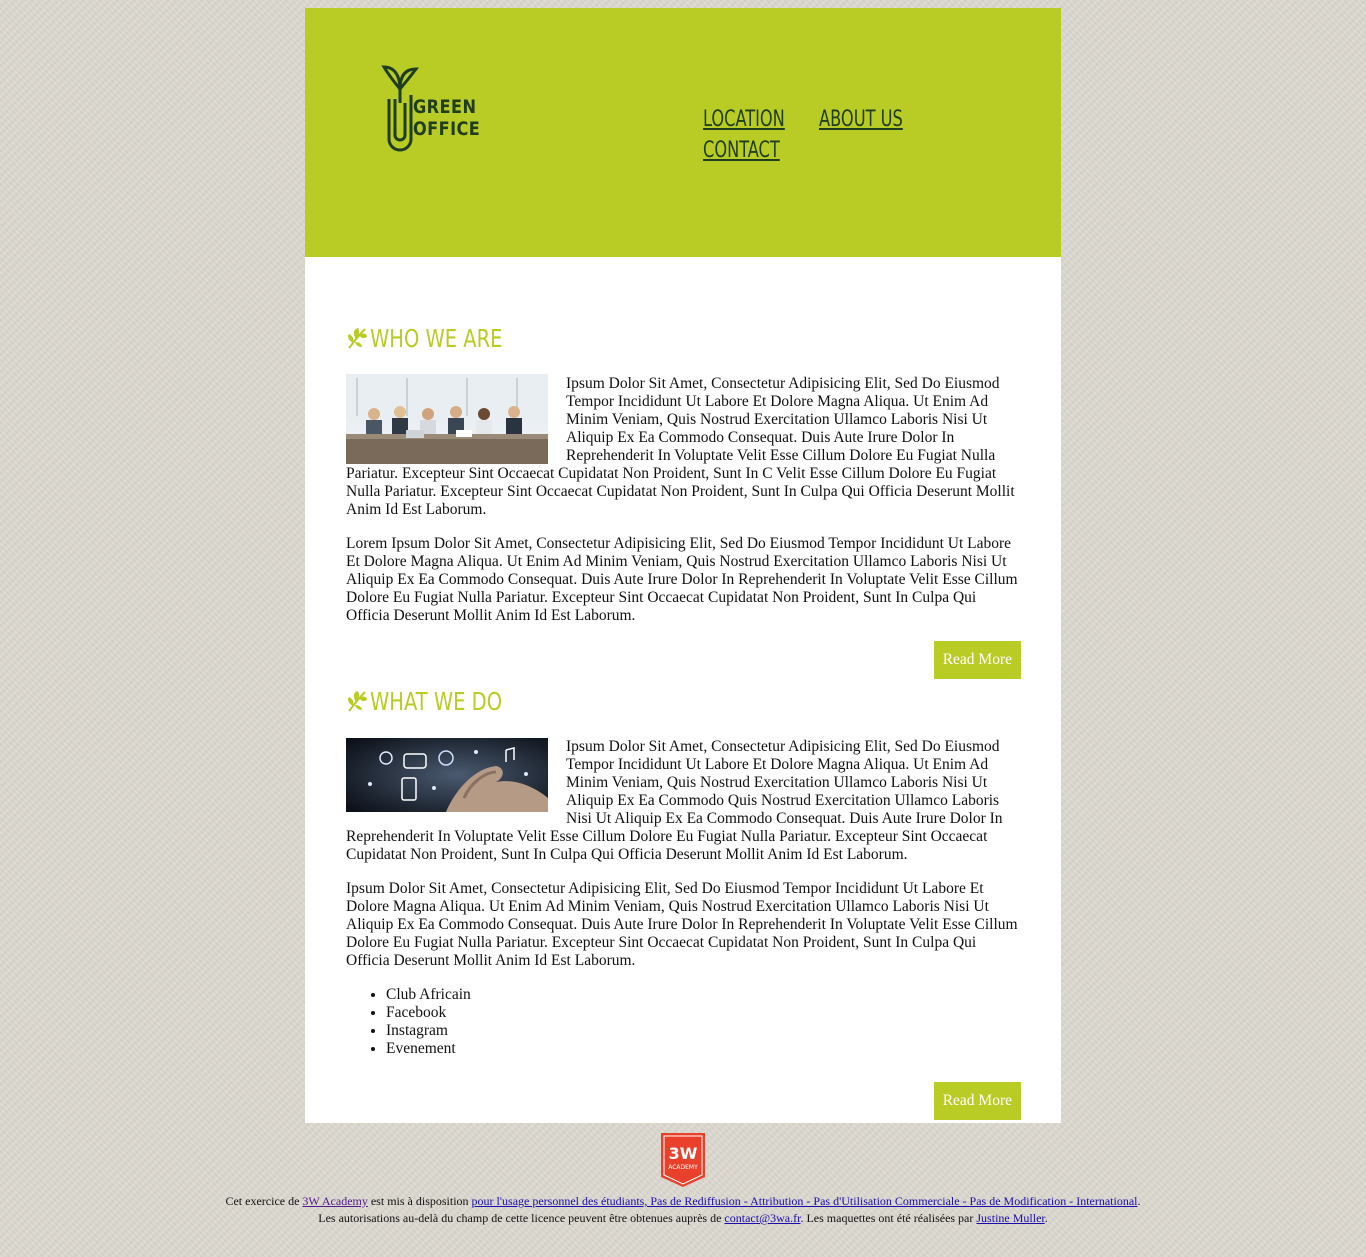 This screenshot has width=1366, height=1257. What do you see at coordinates (683, 132) in the screenshot?
I see `site-header: GREEN OFFICE LOCATION ABOUT US CONTACT` at bounding box center [683, 132].